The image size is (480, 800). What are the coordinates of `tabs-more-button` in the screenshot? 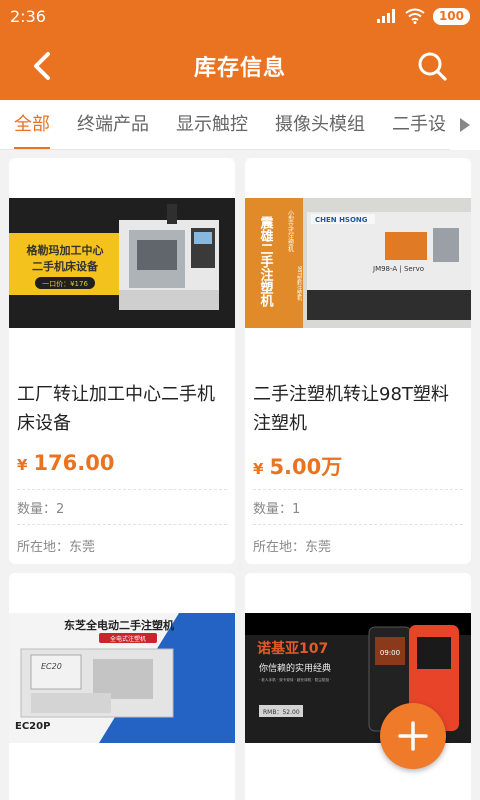 It's located at (465, 125).